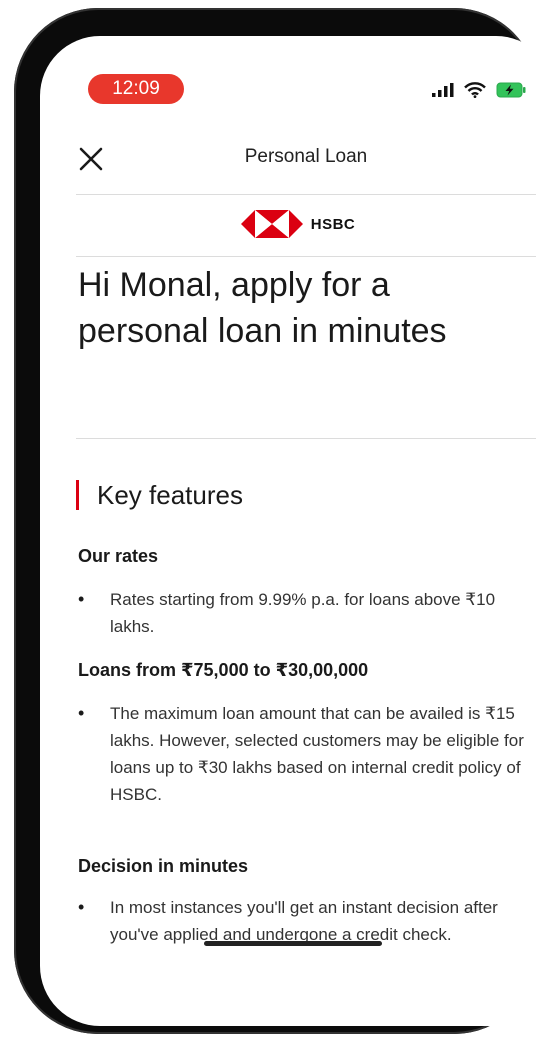 The height and width of the screenshot is (1044, 547). Describe the element at coordinates (118, 556) in the screenshot. I see `feature-heading-rates: Our rates` at that location.